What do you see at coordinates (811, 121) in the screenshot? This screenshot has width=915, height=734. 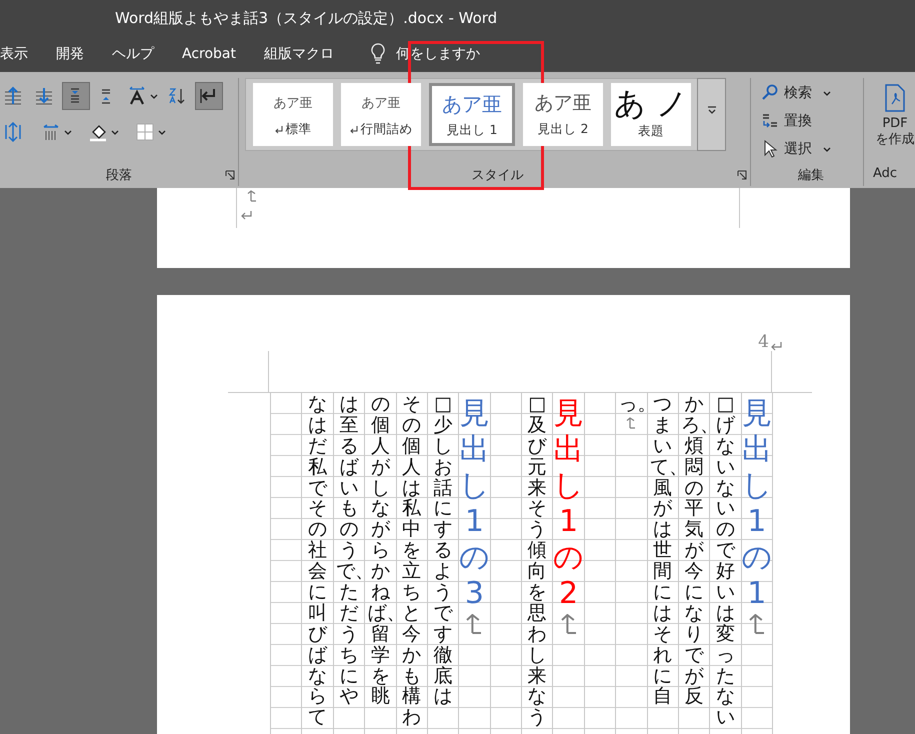 I see `ribbon-command: 置換` at bounding box center [811, 121].